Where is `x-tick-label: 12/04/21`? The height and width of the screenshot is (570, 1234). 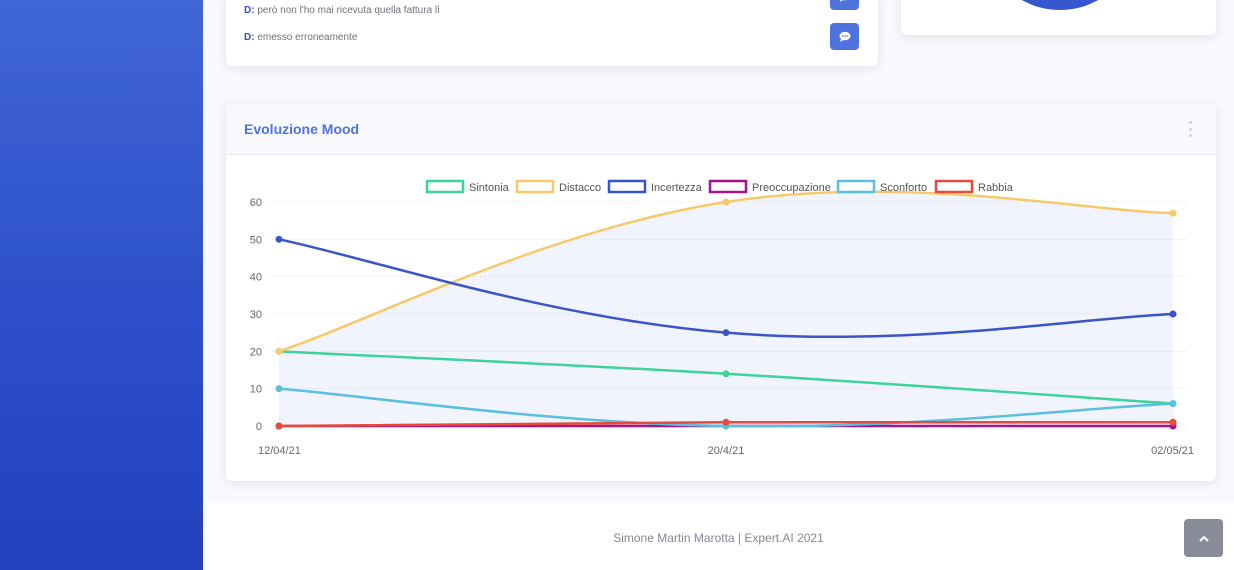
x-tick-label: 12/04/21 is located at coordinates (279, 451).